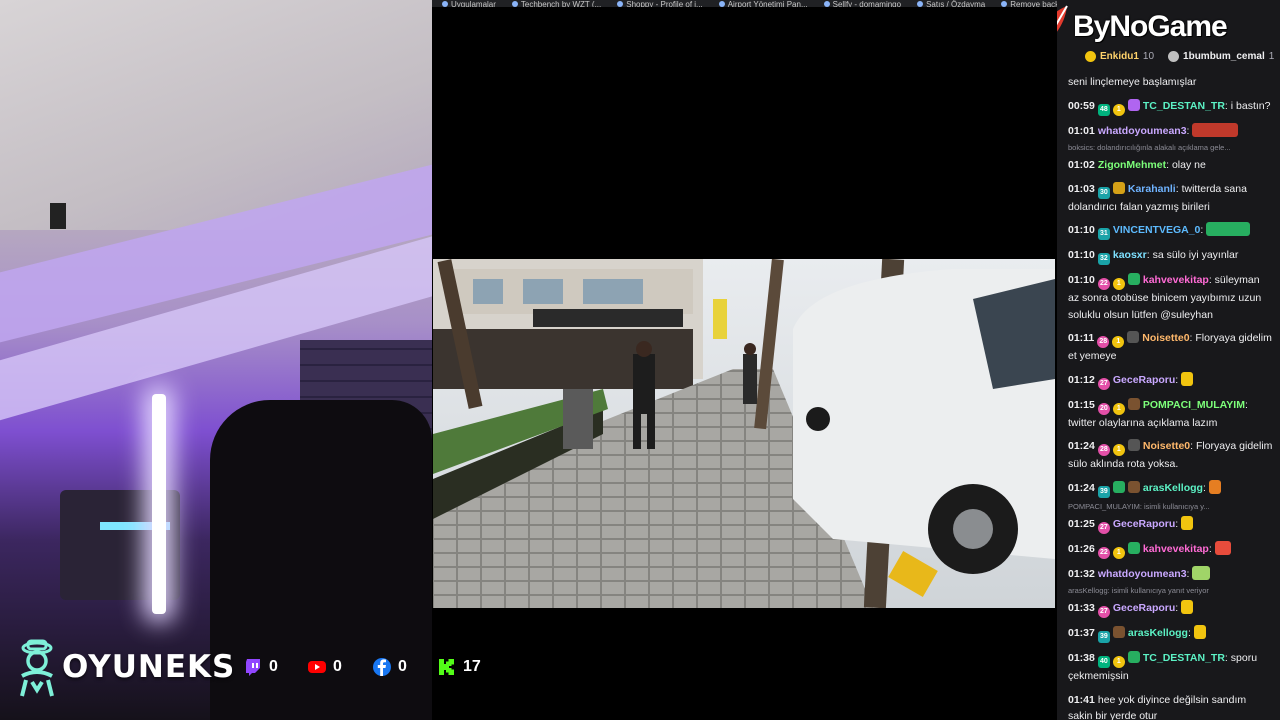  I want to click on twitch-count: 0, so click(273, 666).